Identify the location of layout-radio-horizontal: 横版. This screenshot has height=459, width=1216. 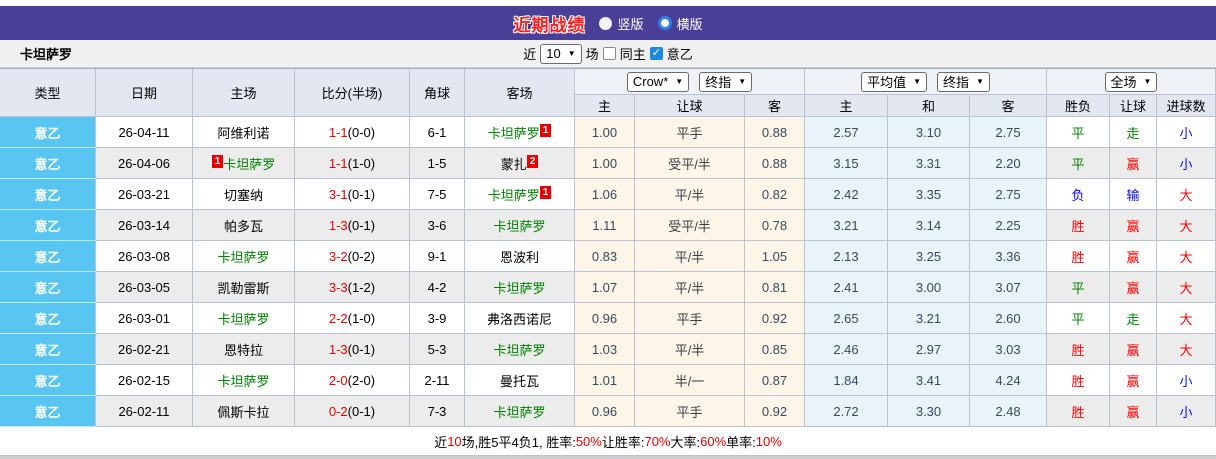
(680, 23).